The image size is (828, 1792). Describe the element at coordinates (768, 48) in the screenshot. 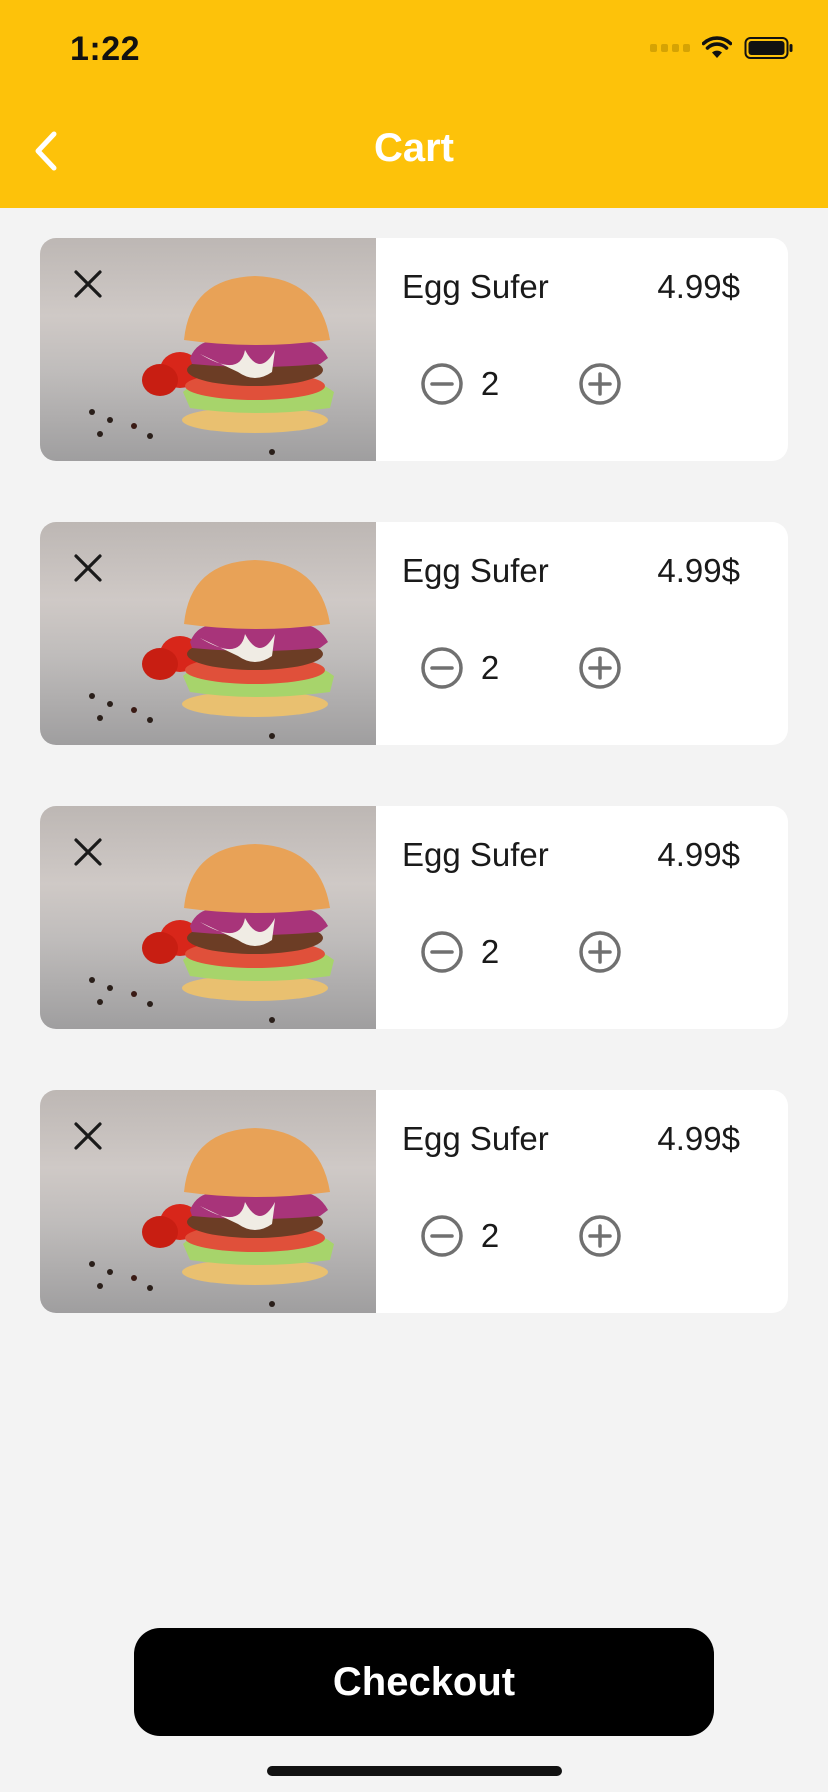

I see `battery-icon` at that location.